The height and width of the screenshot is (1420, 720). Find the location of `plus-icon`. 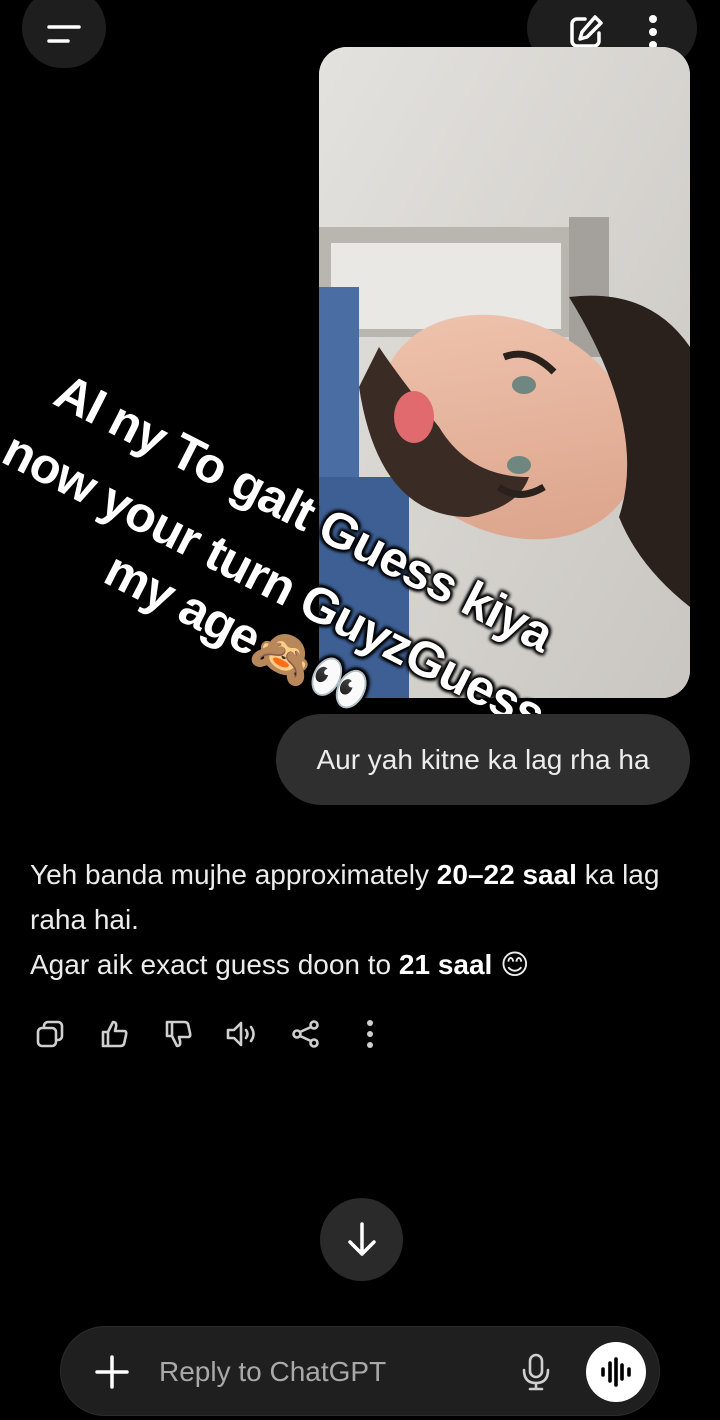

plus-icon is located at coordinates (112, 1372).